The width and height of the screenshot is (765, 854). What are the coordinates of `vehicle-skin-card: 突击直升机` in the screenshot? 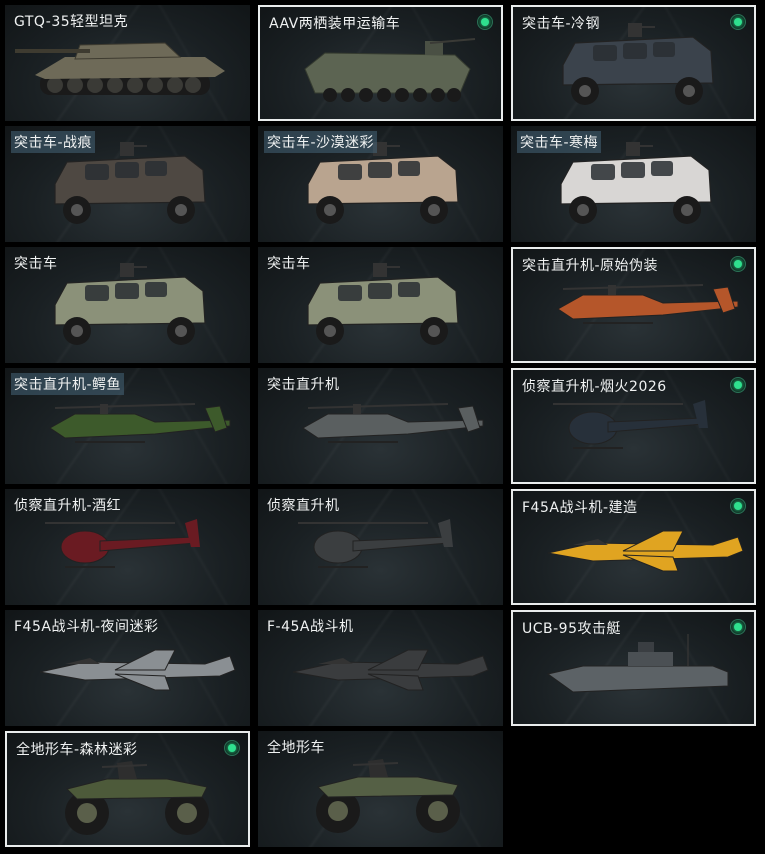 It's located at (380, 426).